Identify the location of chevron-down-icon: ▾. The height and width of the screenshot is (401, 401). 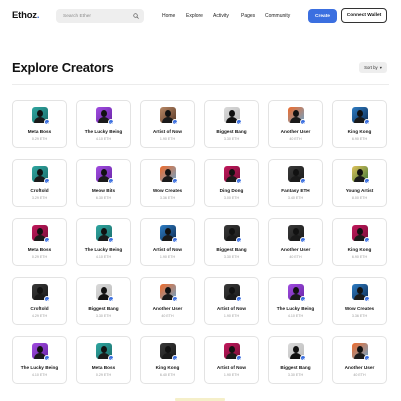
(380, 67).